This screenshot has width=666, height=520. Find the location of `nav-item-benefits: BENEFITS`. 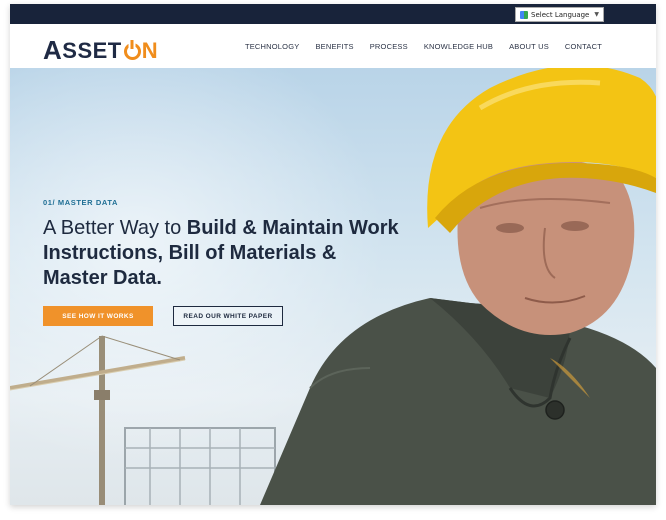

nav-item-benefits: BENEFITS is located at coordinates (334, 46).